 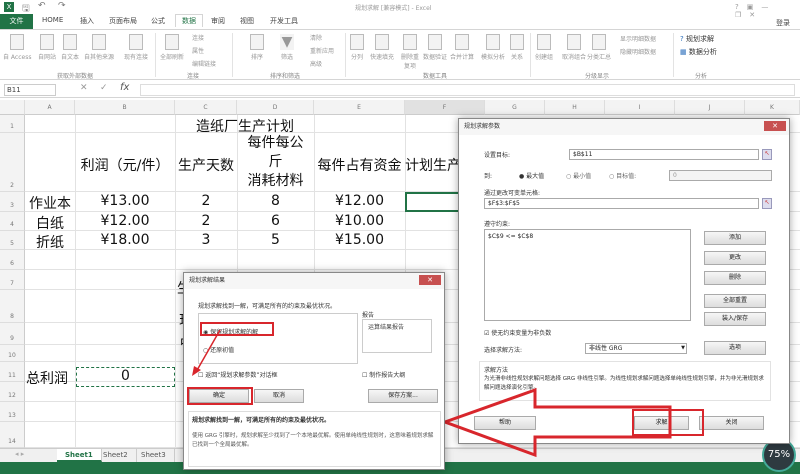 I want to click on delete-button: 删除, so click(x=735, y=278).